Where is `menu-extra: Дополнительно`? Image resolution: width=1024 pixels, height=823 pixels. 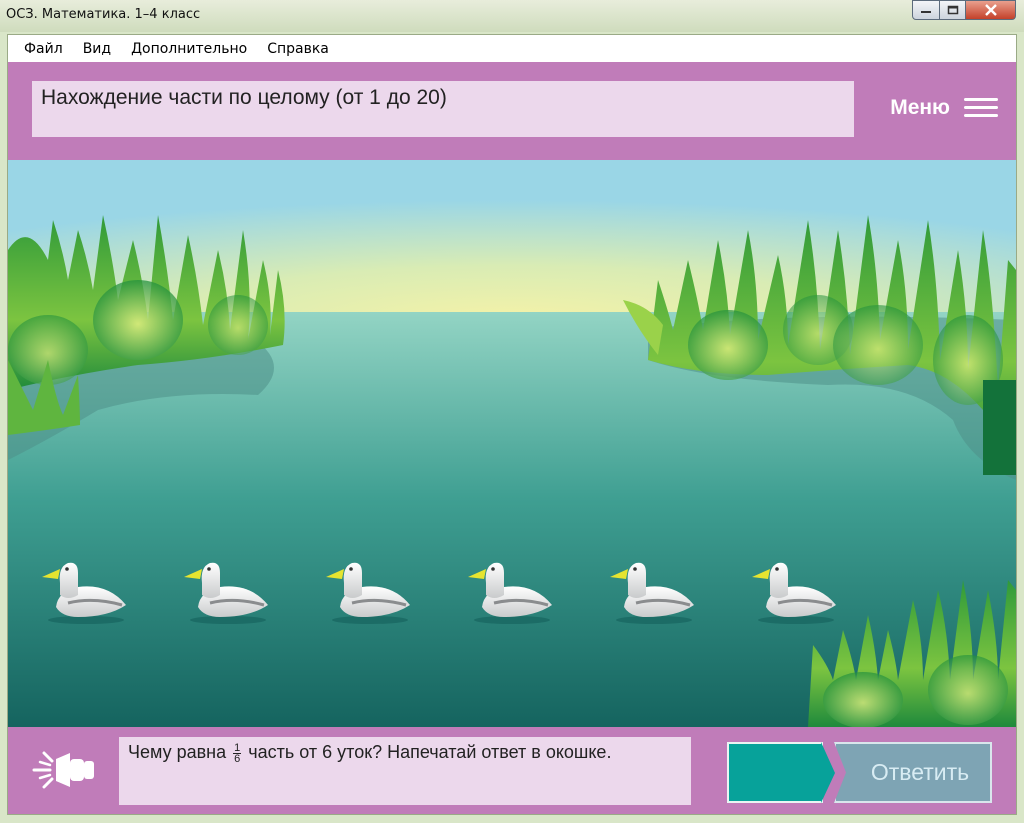
menu-extra: Дополнительно is located at coordinates (189, 49).